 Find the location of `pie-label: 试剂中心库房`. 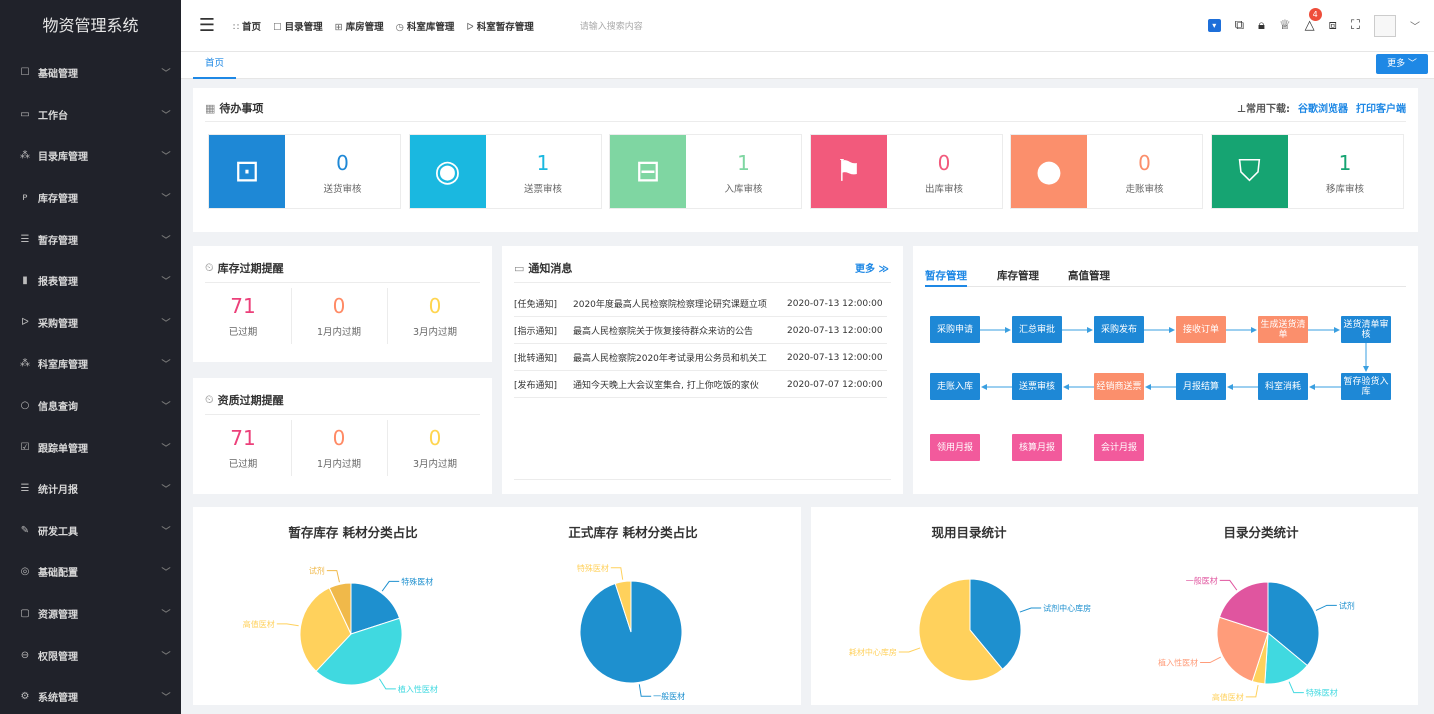

pie-label: 试剂中心库房 is located at coordinates (1067, 608).